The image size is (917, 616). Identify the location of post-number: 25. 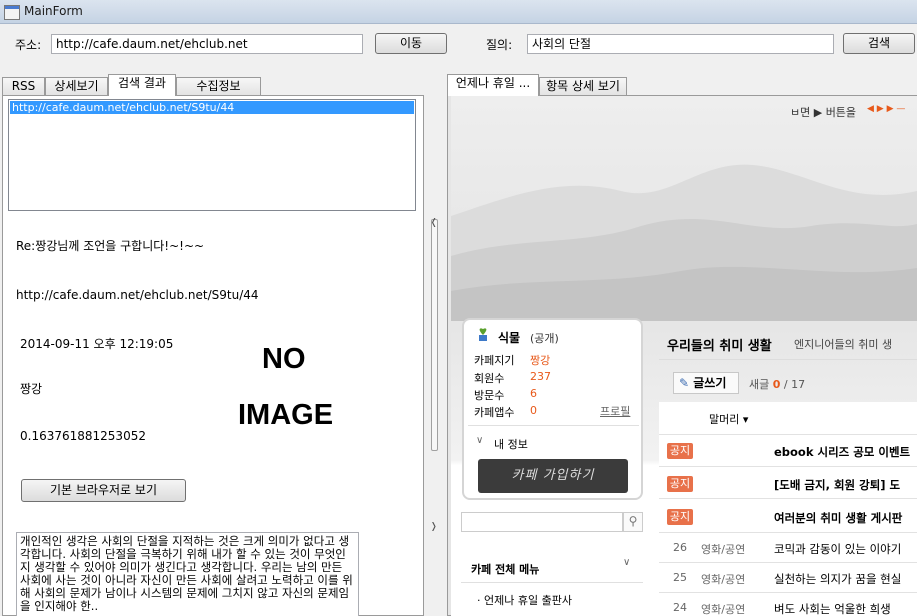
(680, 577).